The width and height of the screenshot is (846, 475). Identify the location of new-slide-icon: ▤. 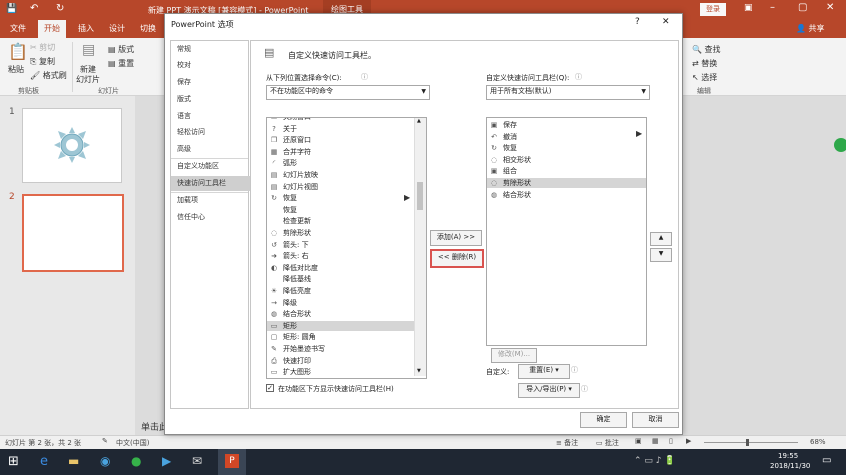
(88, 50).